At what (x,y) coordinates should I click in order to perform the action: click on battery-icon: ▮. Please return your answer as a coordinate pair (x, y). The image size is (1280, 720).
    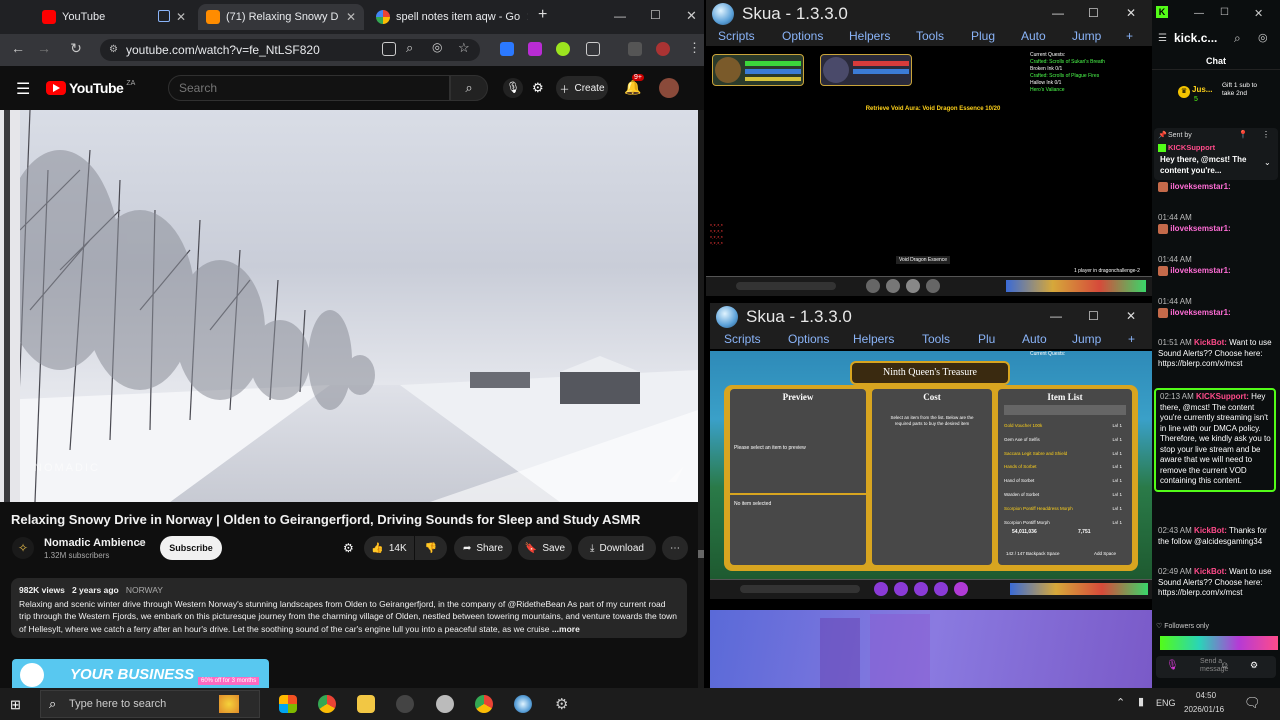
    Looking at the image, I should click on (1141, 701).